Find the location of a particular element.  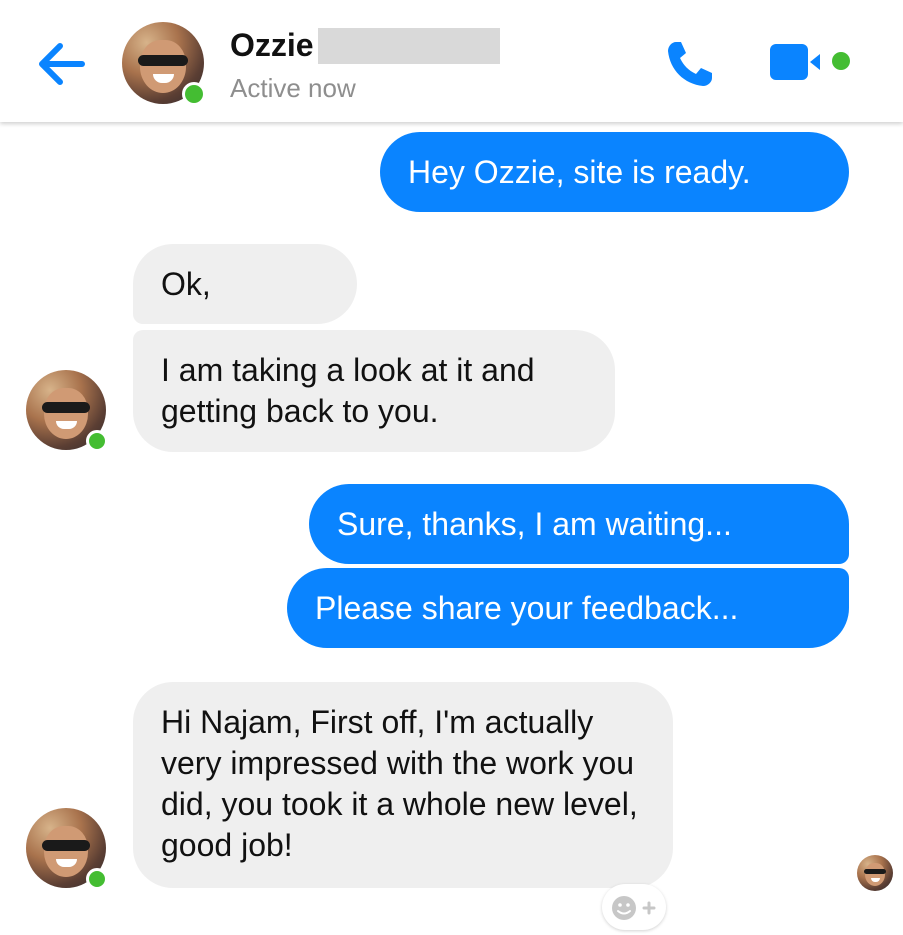

contact-status: Active now is located at coordinates (293, 88).